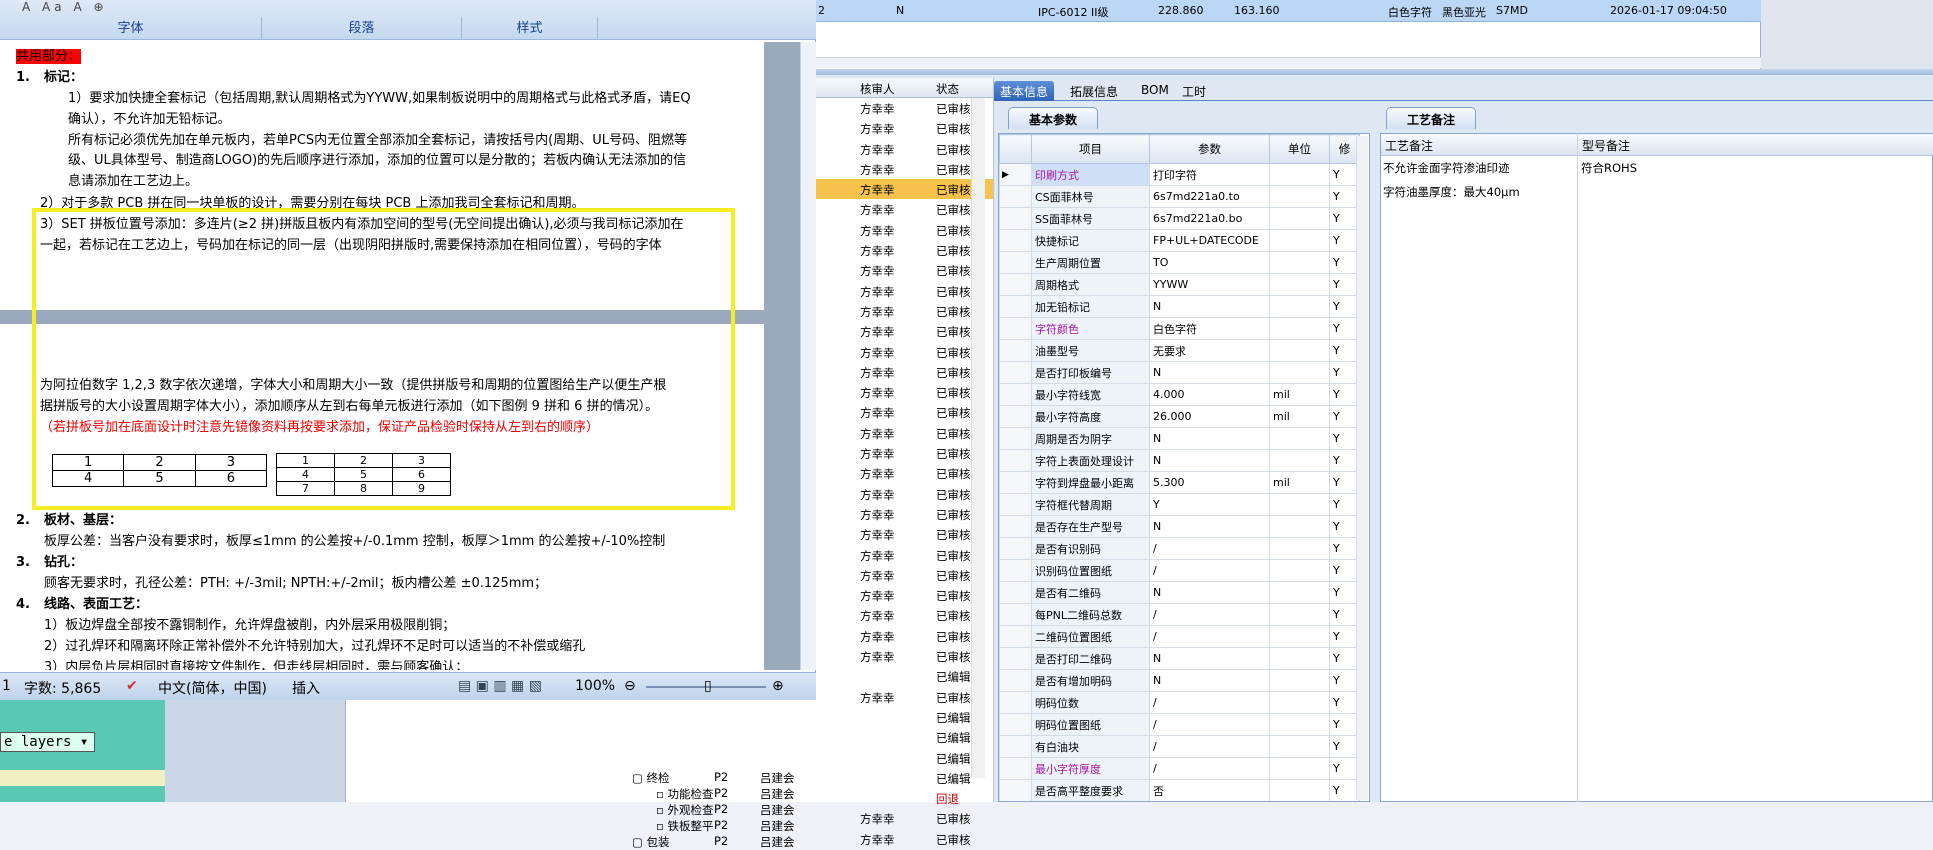 The width and height of the screenshot is (1933, 850). What do you see at coordinates (1209, 394) in the screenshot?
I see `param-value: 4.000` at bounding box center [1209, 394].